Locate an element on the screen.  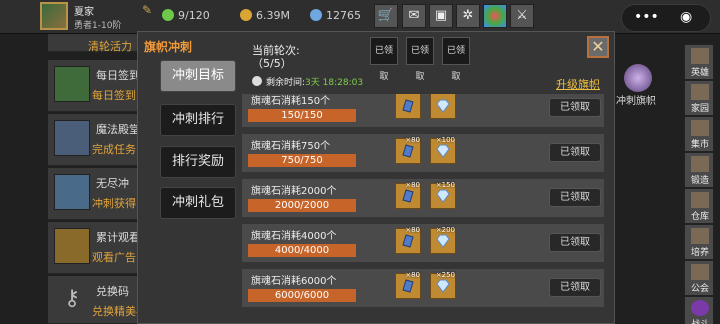
side-menu-forge: 锻造 is located at coordinates (699, 170).